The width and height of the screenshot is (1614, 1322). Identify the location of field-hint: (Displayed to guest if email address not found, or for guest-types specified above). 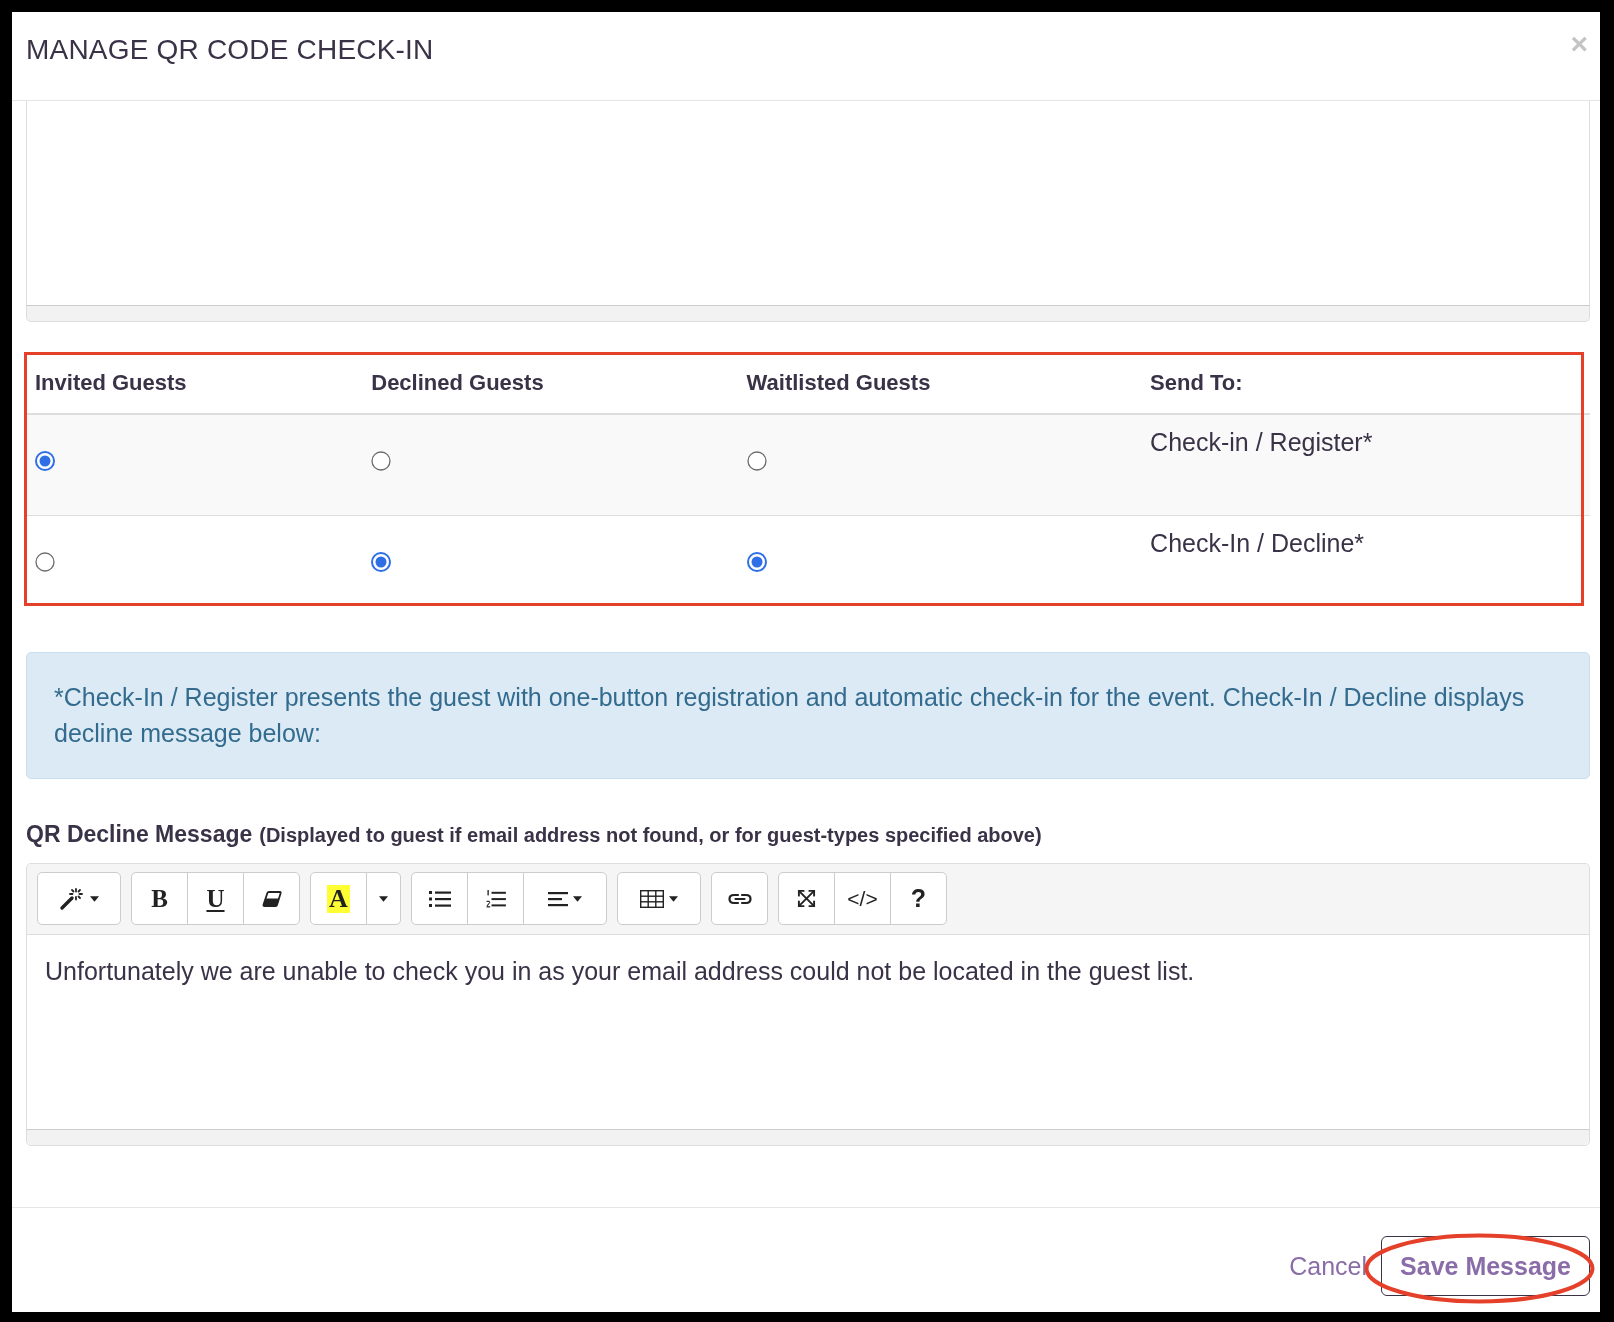
(650, 835).